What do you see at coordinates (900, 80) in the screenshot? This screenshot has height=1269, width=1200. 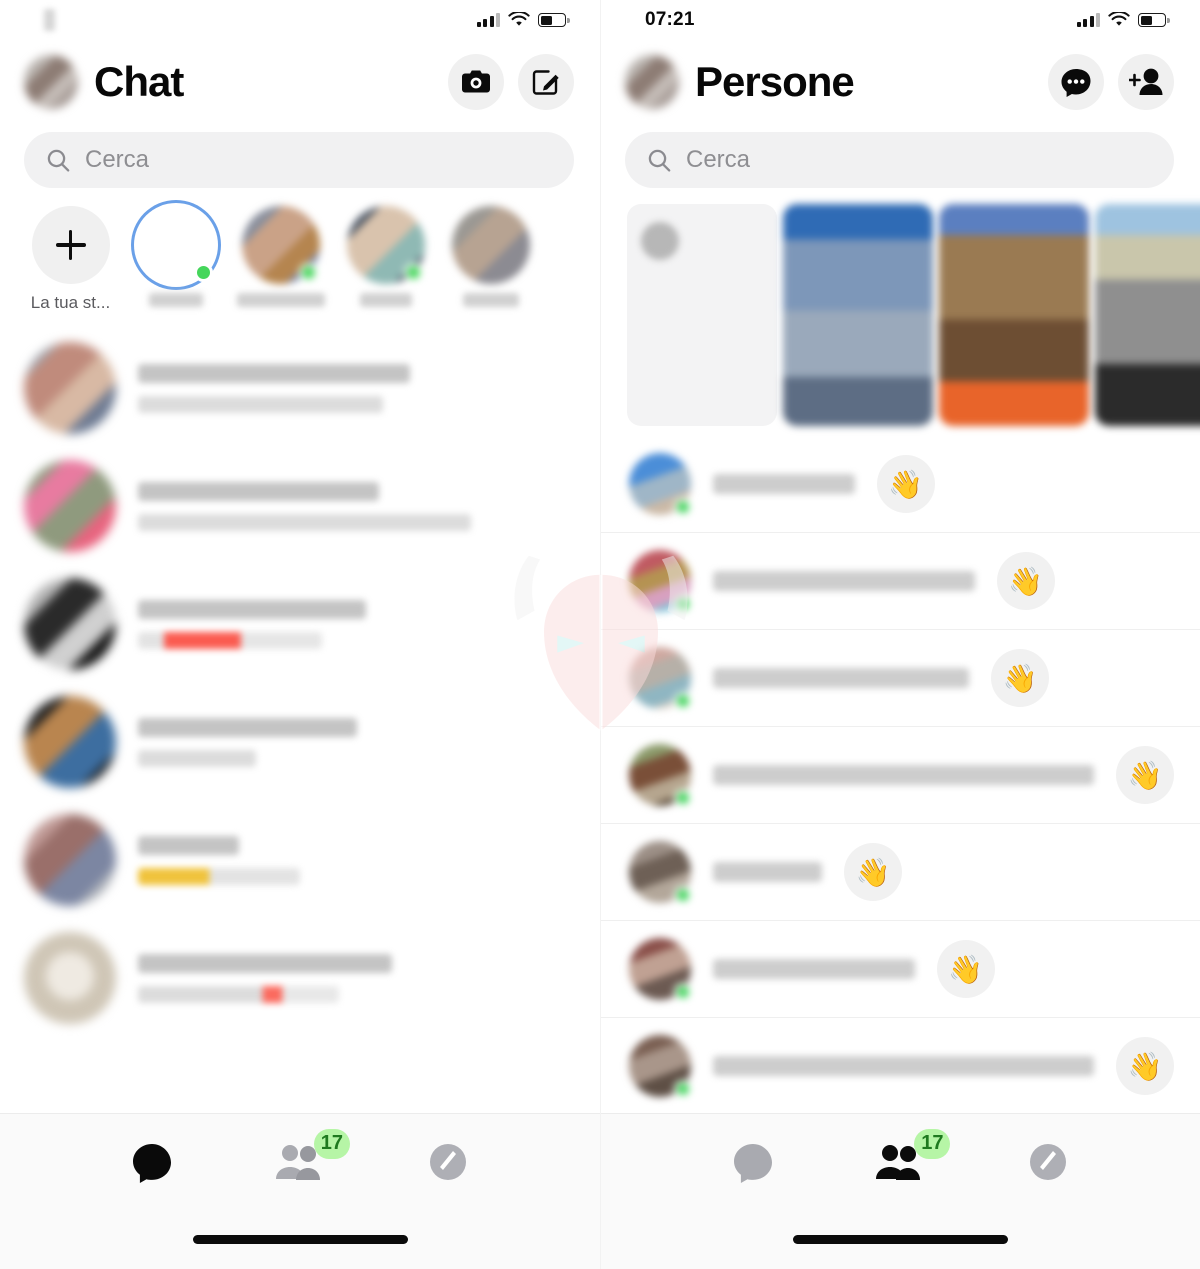 I see `app-header: Persone` at bounding box center [900, 80].